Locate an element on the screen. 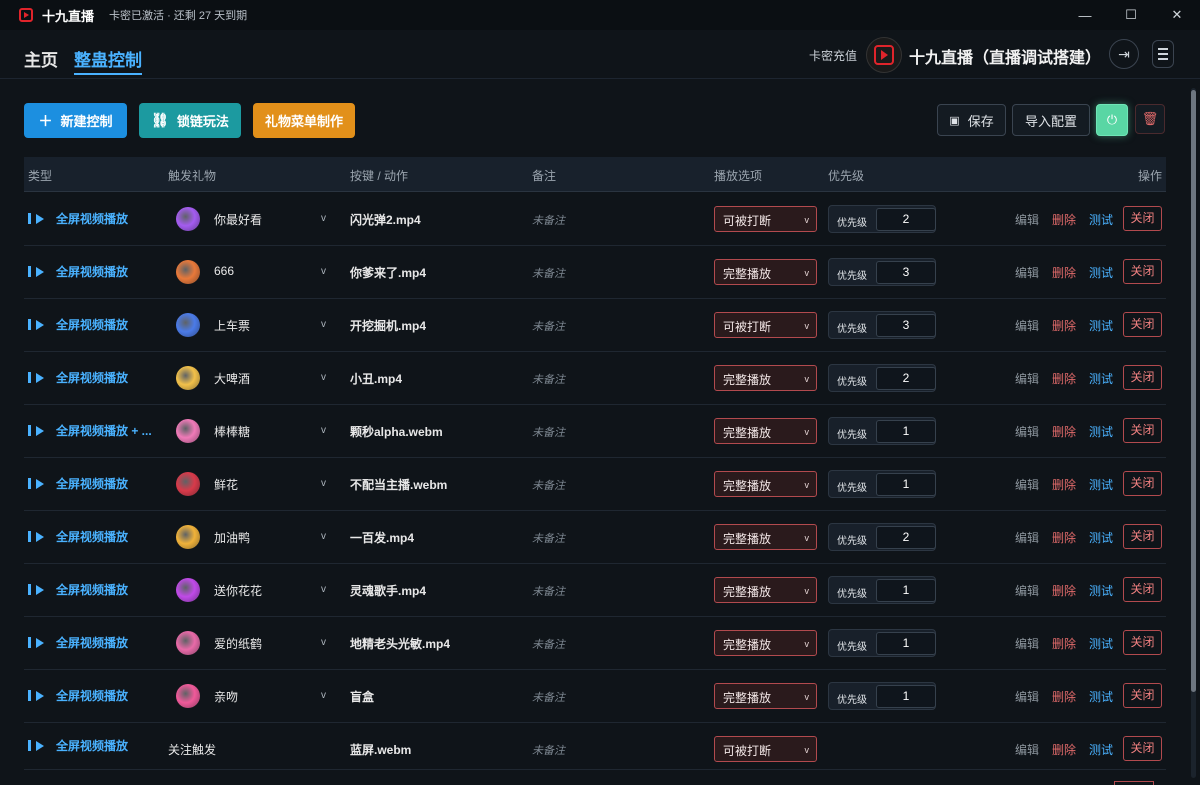  action-value: 不配当主播.webm is located at coordinates (398, 484).